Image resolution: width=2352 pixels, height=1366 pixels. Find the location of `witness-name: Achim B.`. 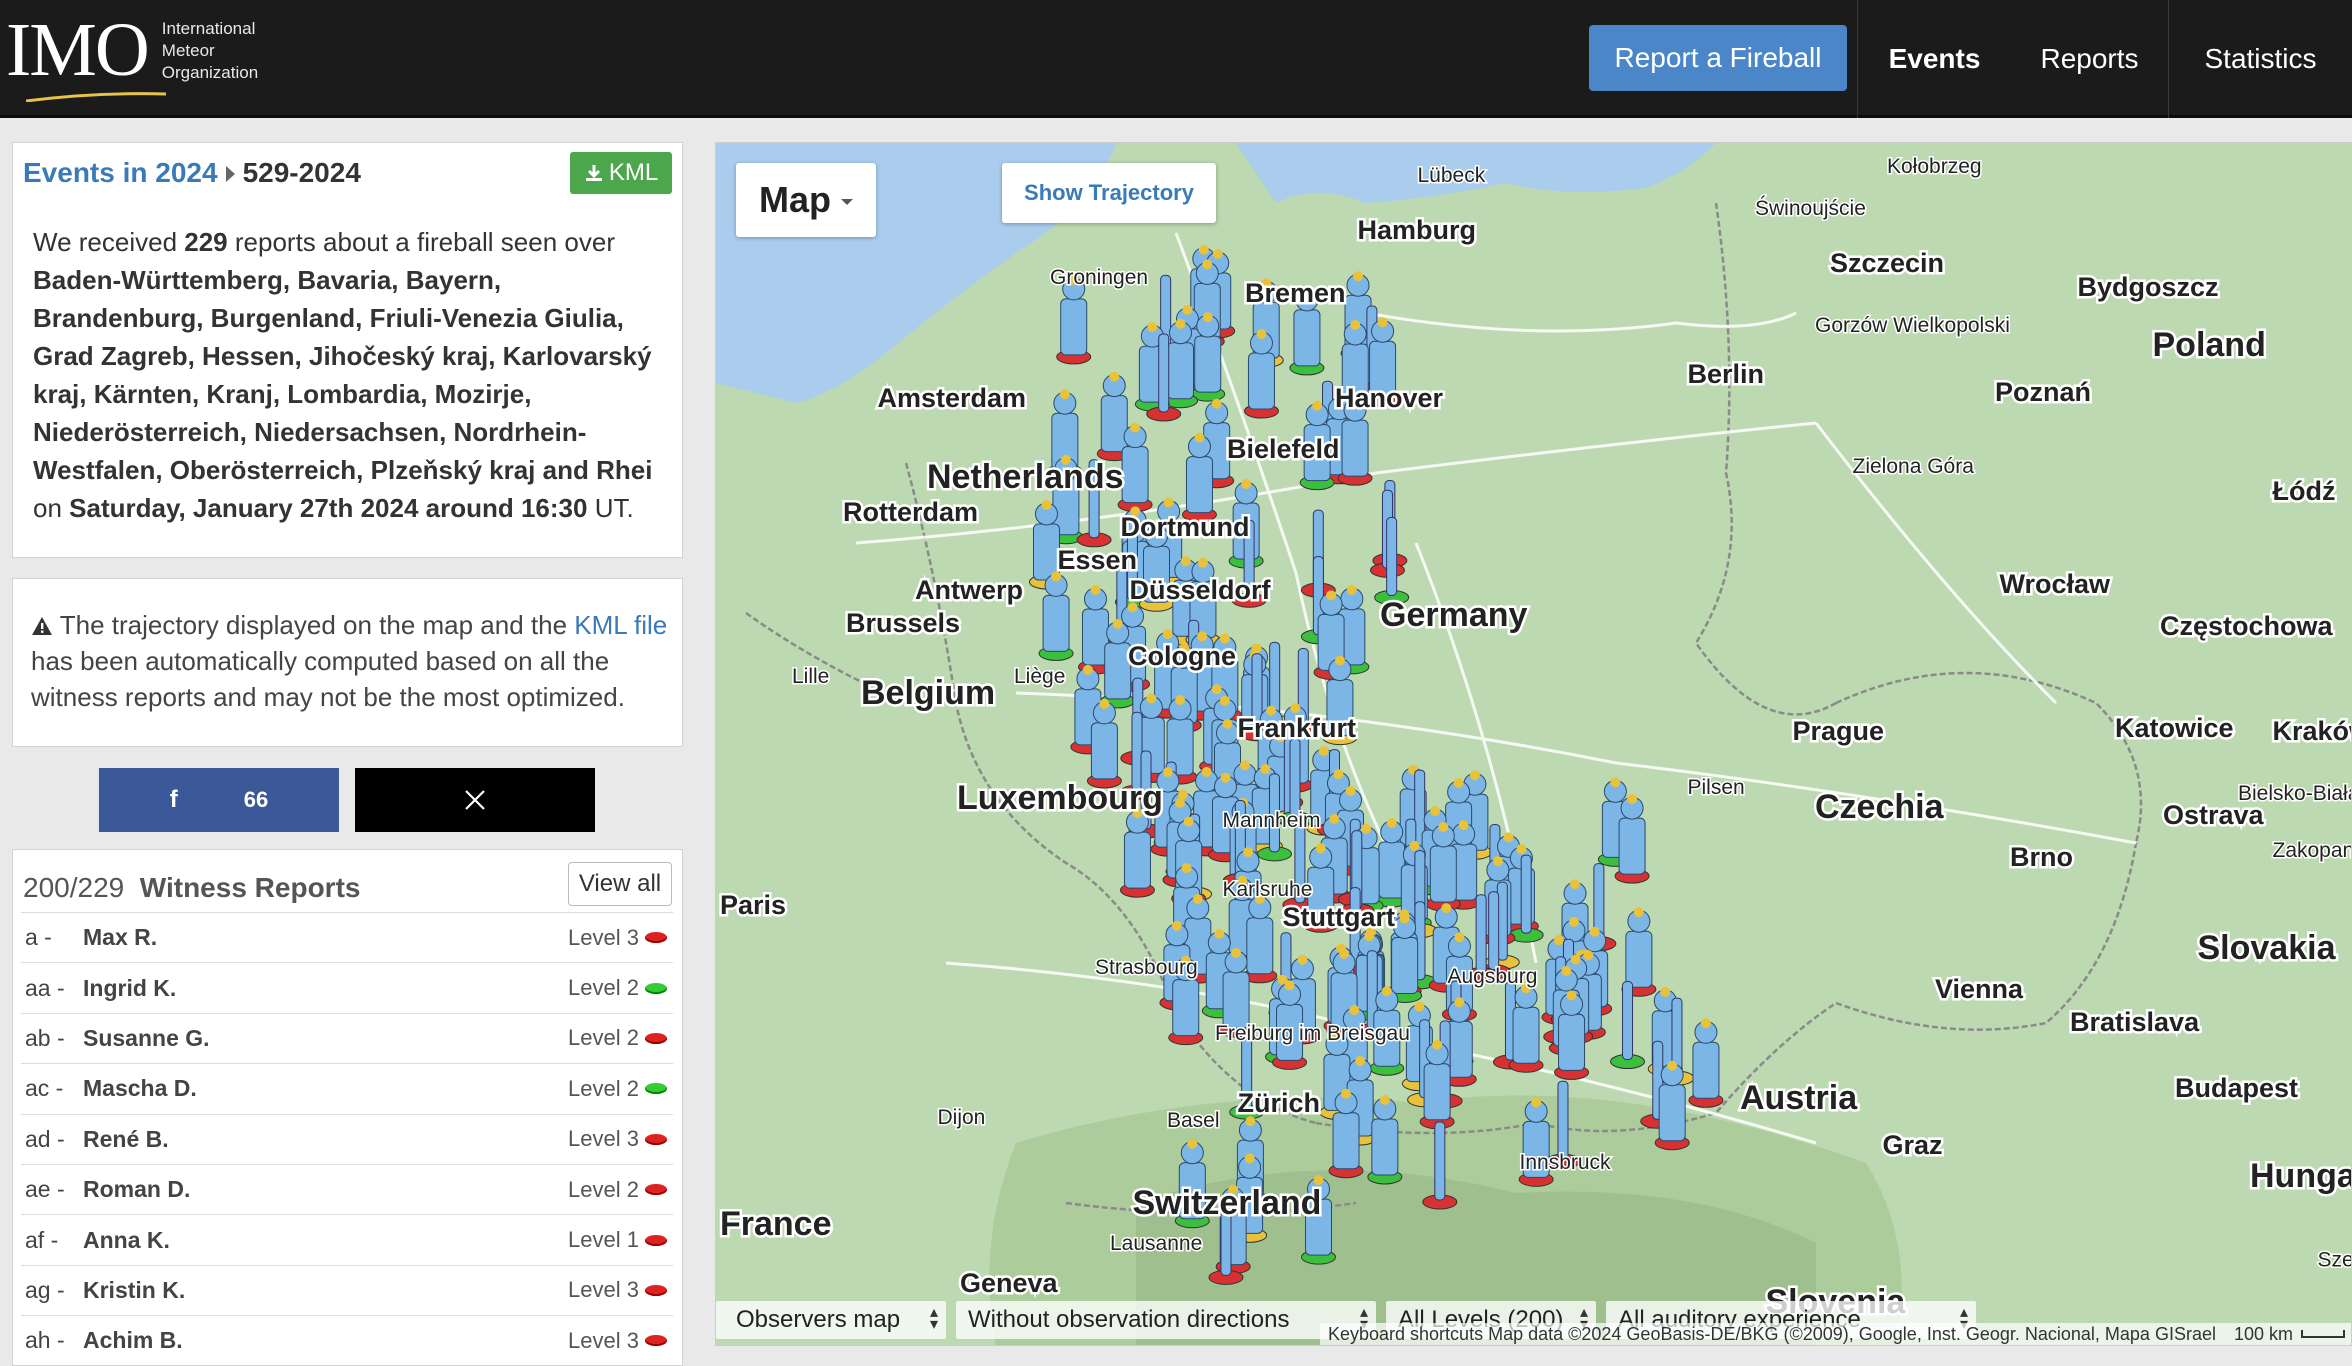

witness-name: Achim B. is located at coordinates (133, 1340).